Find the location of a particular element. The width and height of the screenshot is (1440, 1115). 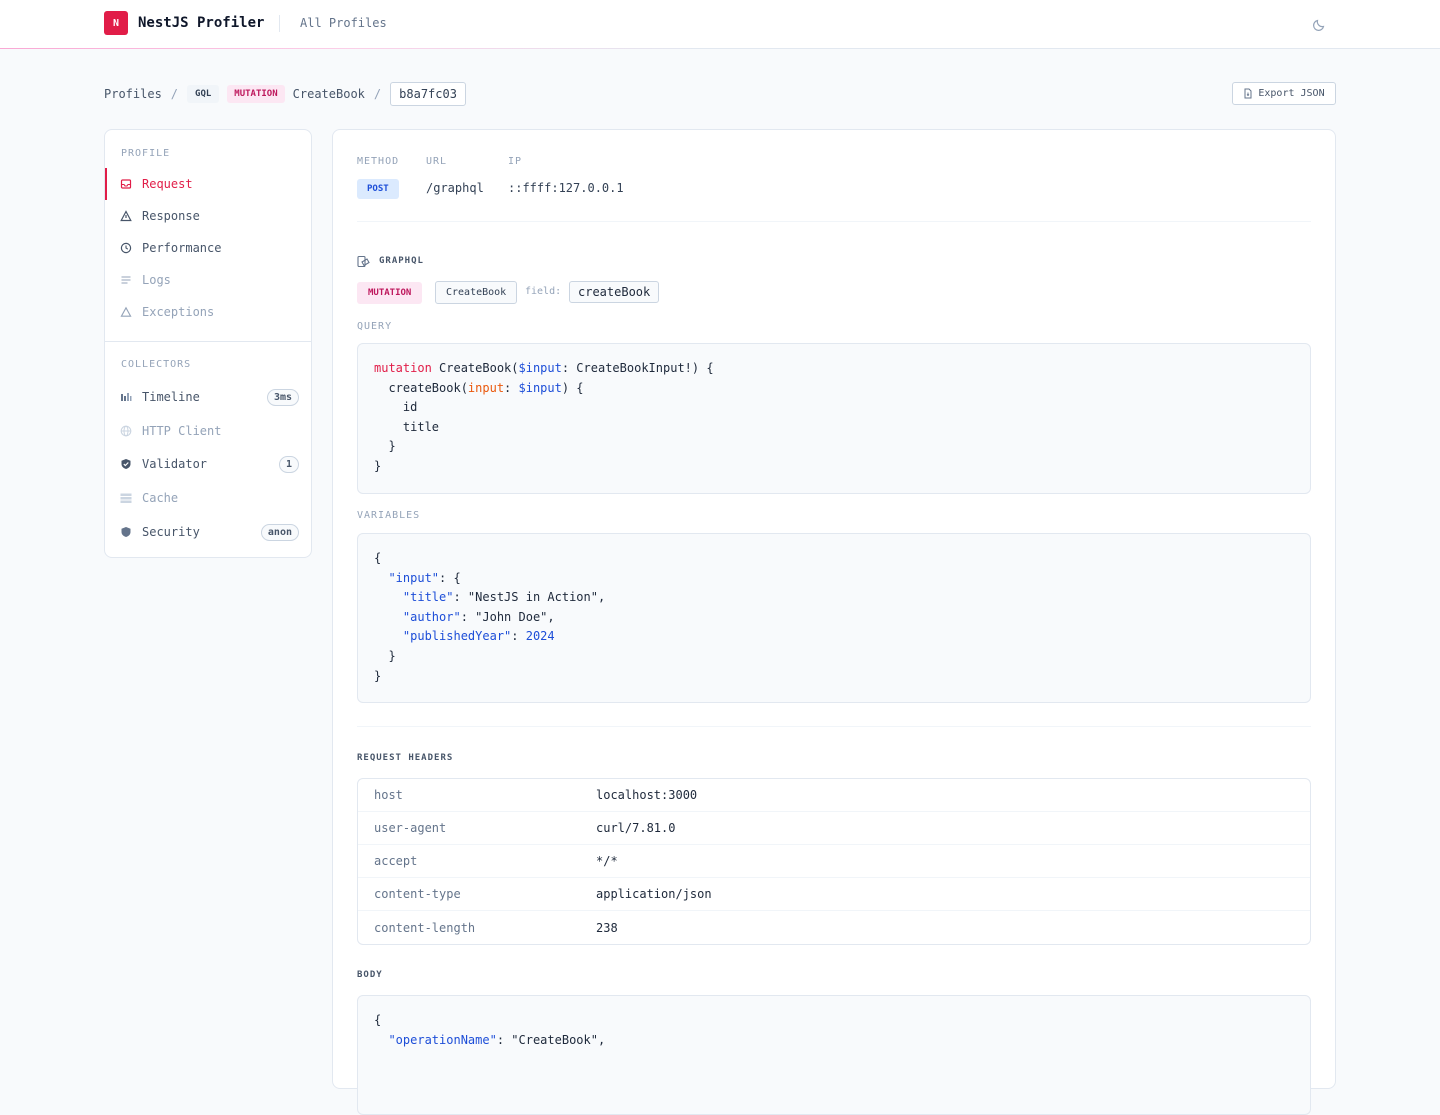

field-value-badge: createBook is located at coordinates (614, 292).